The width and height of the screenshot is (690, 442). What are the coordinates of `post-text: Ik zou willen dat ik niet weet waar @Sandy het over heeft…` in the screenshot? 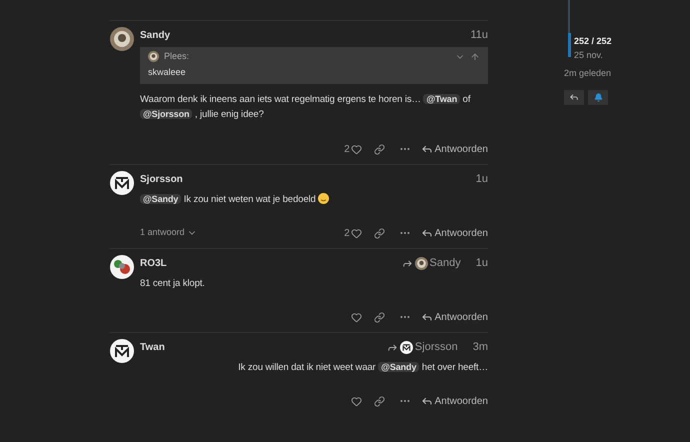 It's located at (362, 368).